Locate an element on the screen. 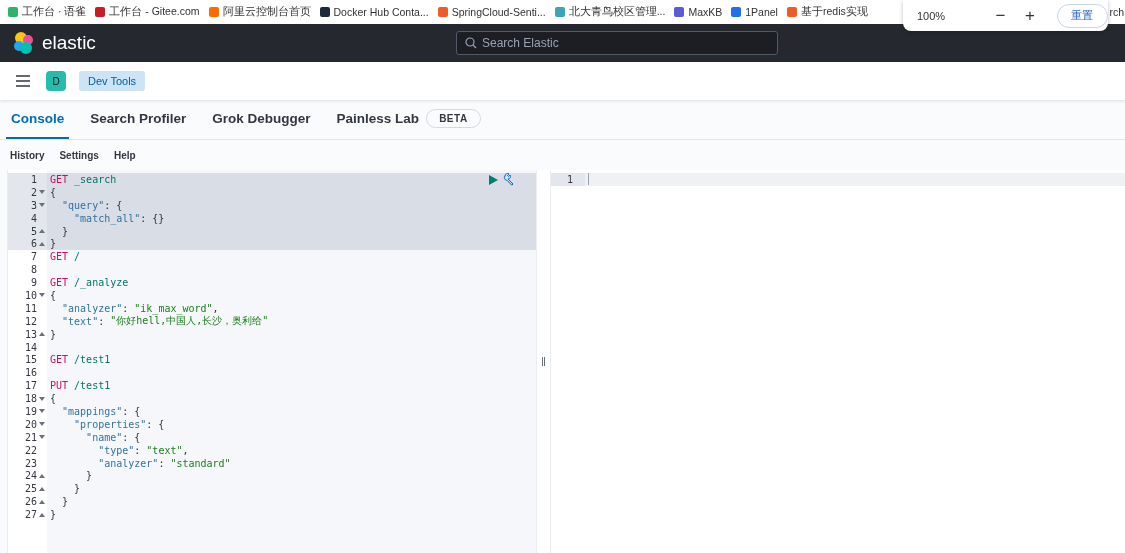 Image resolution: width=1125 pixels, height=553 pixels. zoom-in-button: + is located at coordinates (1030, 15).